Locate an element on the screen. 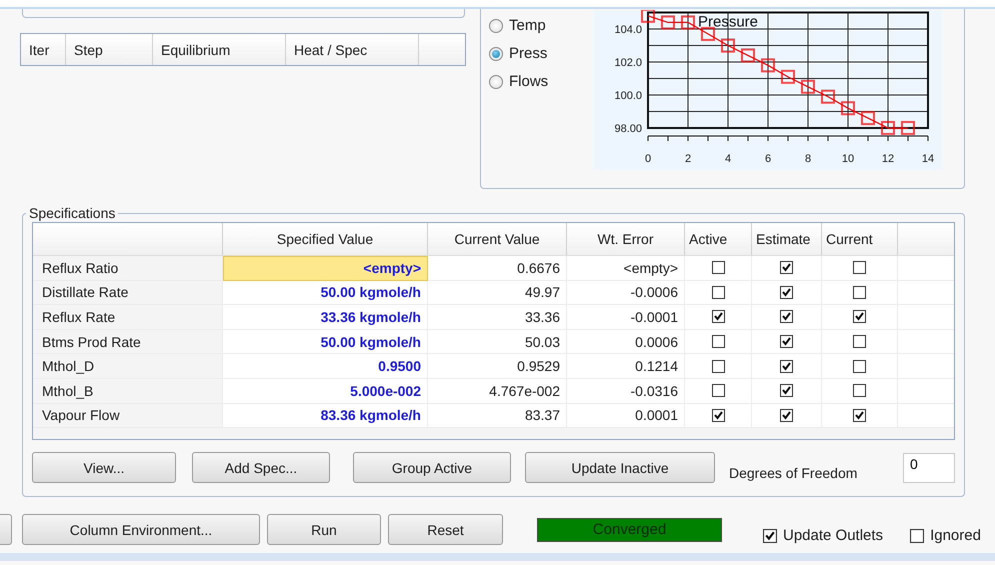 This screenshot has height=565, width=995. x-tick-label: 6 is located at coordinates (768, 159).